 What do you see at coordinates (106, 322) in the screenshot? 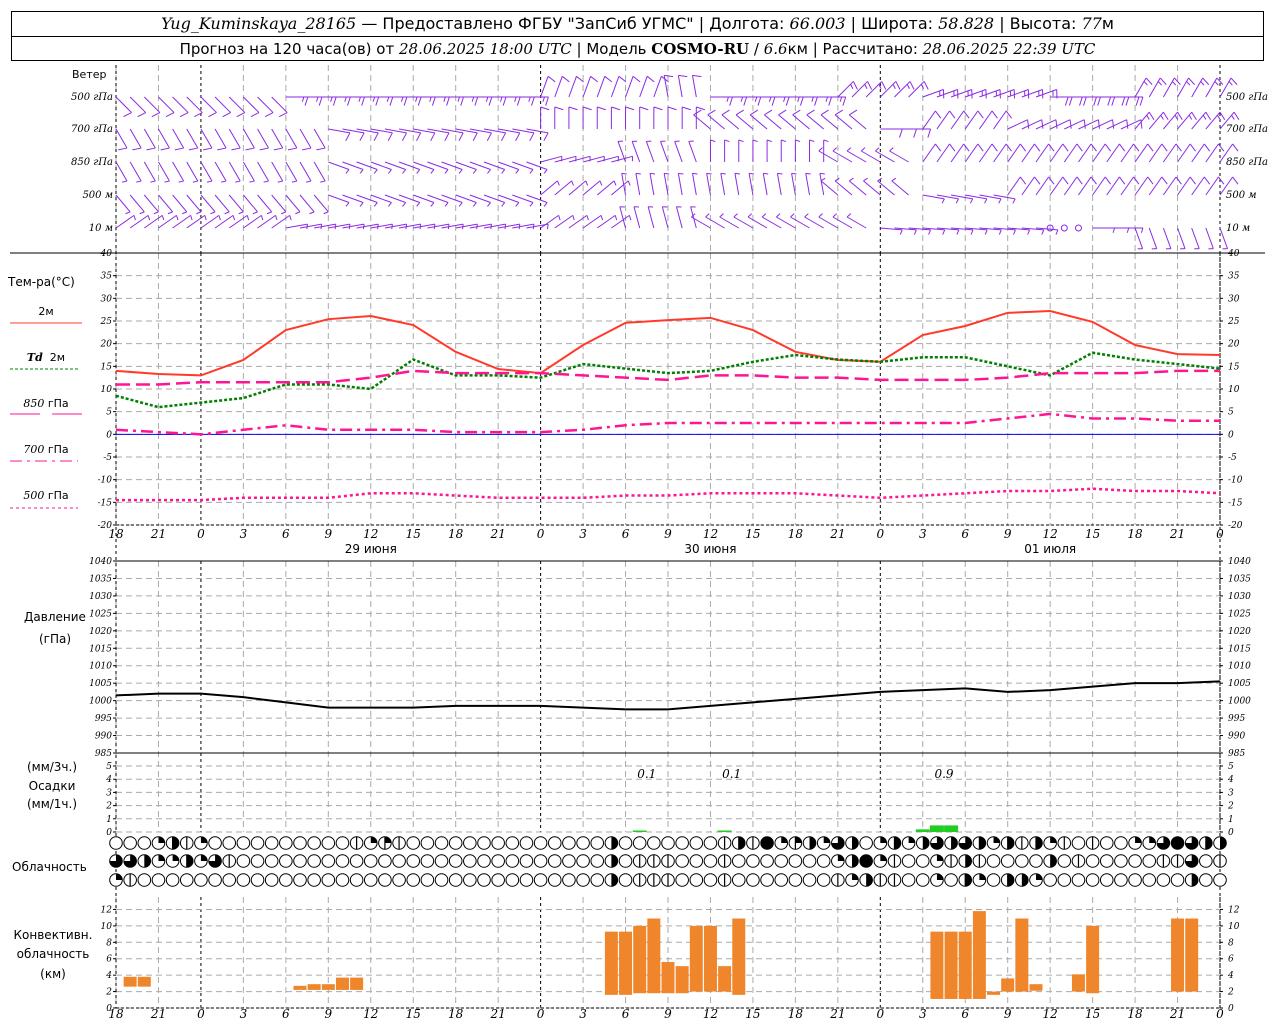
I see `temp-tick-left: 25` at bounding box center [106, 322].